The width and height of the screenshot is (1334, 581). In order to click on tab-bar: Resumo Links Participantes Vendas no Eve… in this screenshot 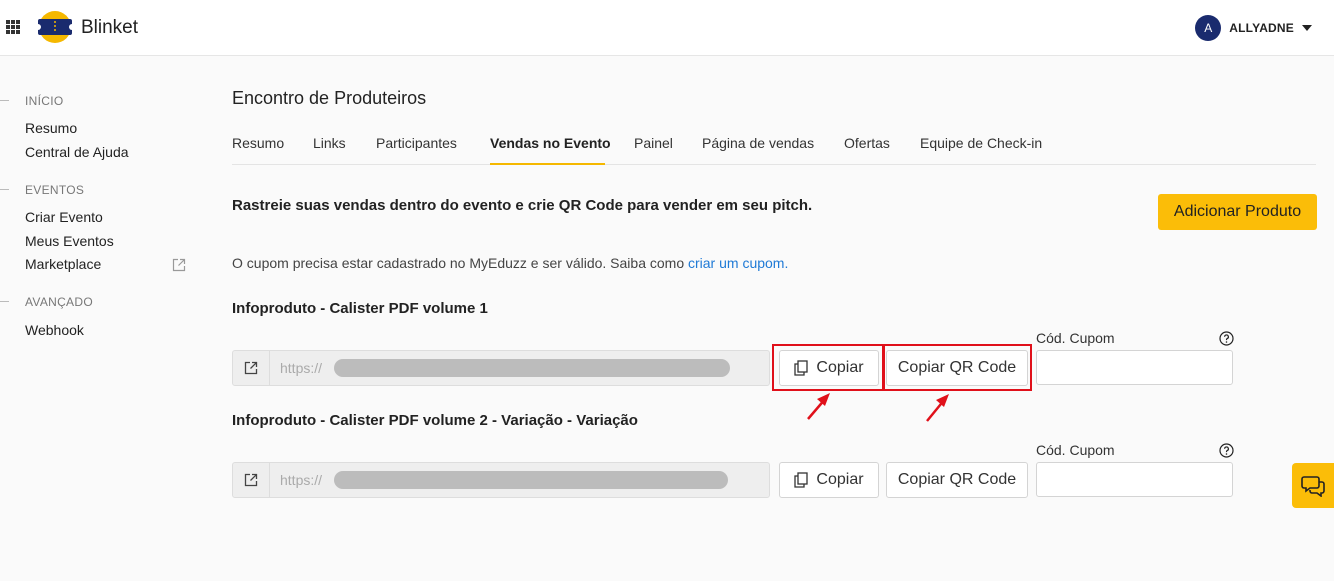, I will do `click(774, 149)`.